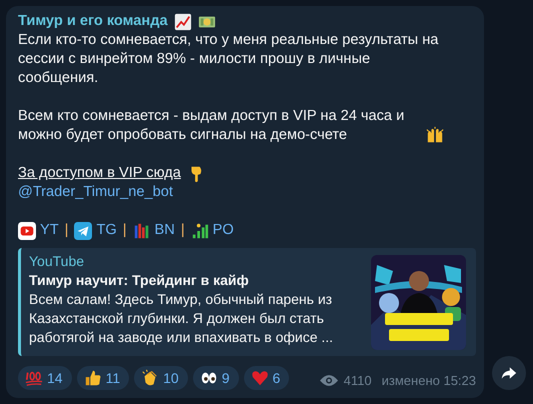 This screenshot has width=533, height=404. What do you see at coordinates (161, 378) in the screenshot?
I see `reaction-button: 10` at bounding box center [161, 378].